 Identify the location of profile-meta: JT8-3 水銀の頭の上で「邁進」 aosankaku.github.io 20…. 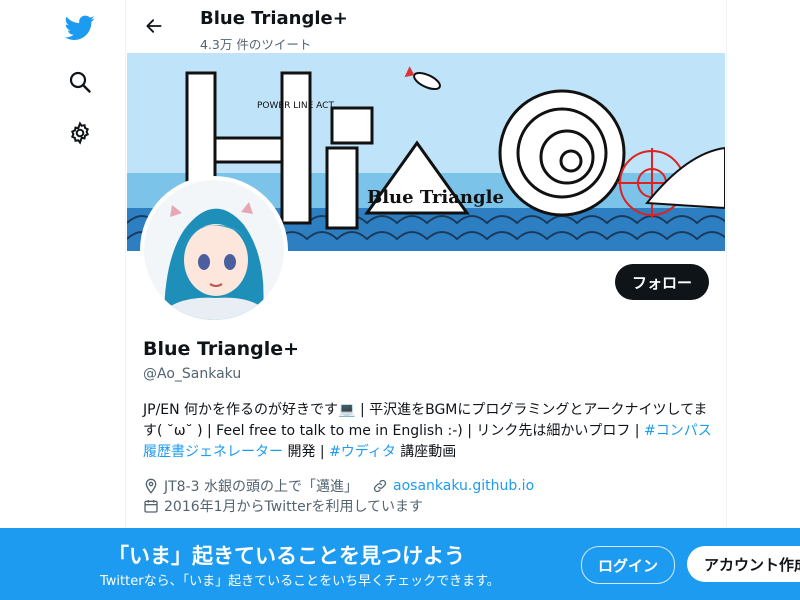
(430, 496).